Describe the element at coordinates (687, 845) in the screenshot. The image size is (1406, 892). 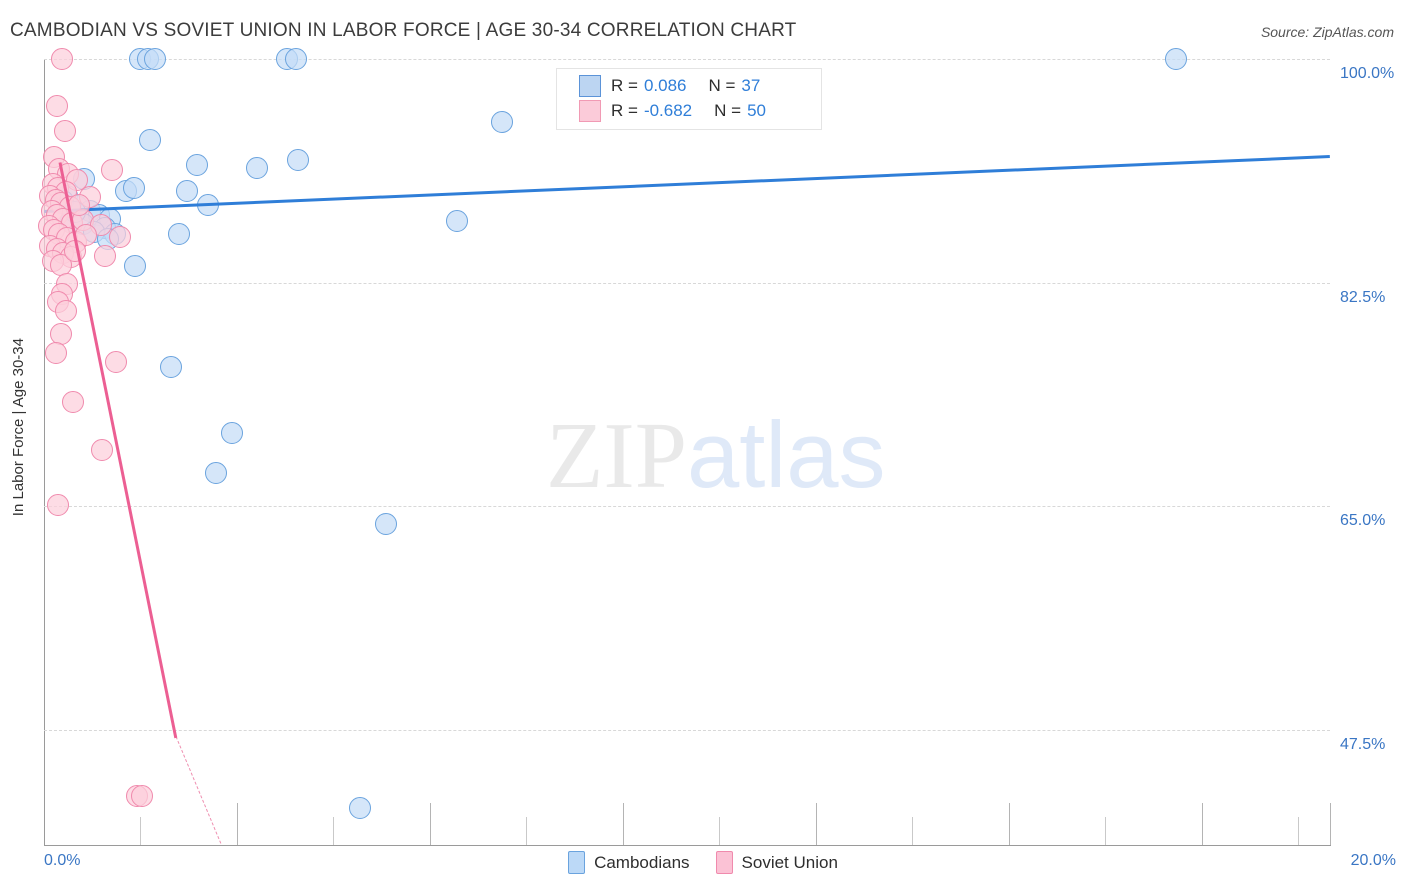
I see `x-axis-line` at that location.